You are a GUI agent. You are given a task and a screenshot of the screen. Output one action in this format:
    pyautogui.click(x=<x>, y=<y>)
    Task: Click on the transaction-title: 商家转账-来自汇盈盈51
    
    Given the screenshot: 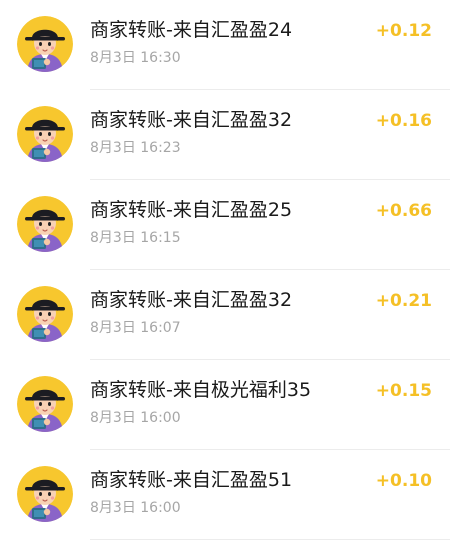 What is the action you would take?
    pyautogui.click(x=191, y=480)
    